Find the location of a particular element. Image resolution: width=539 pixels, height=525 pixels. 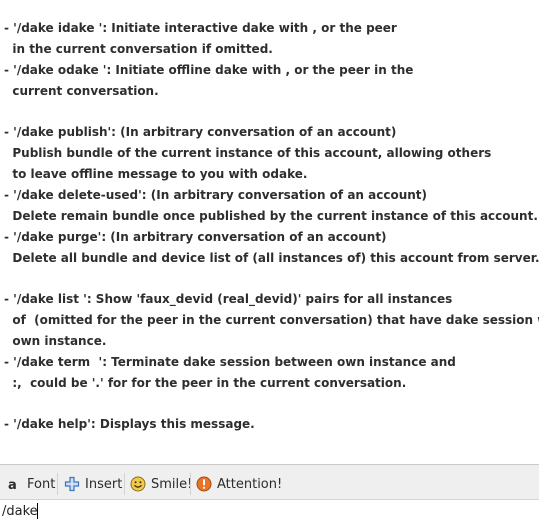

attention-button: Attention! is located at coordinates (239, 484).